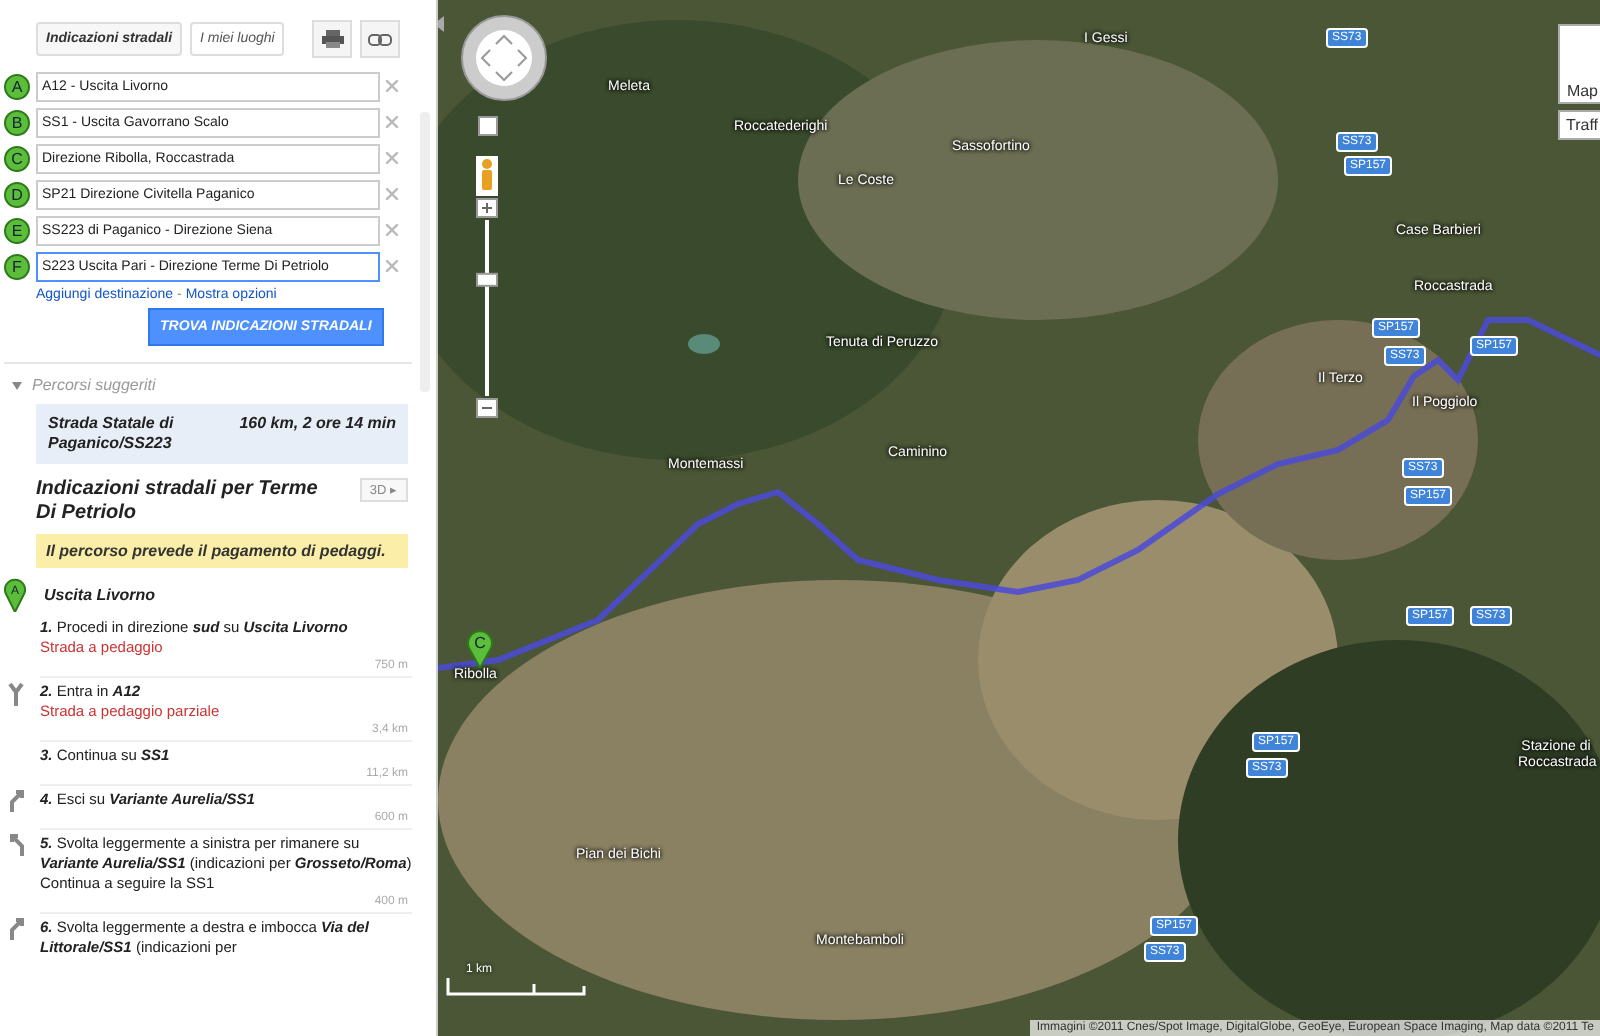 Image resolution: width=1600 pixels, height=1036 pixels. What do you see at coordinates (178, 502) in the screenshot?
I see `directions-title: Indicazioni stradali per Terme Di Petriolo` at bounding box center [178, 502].